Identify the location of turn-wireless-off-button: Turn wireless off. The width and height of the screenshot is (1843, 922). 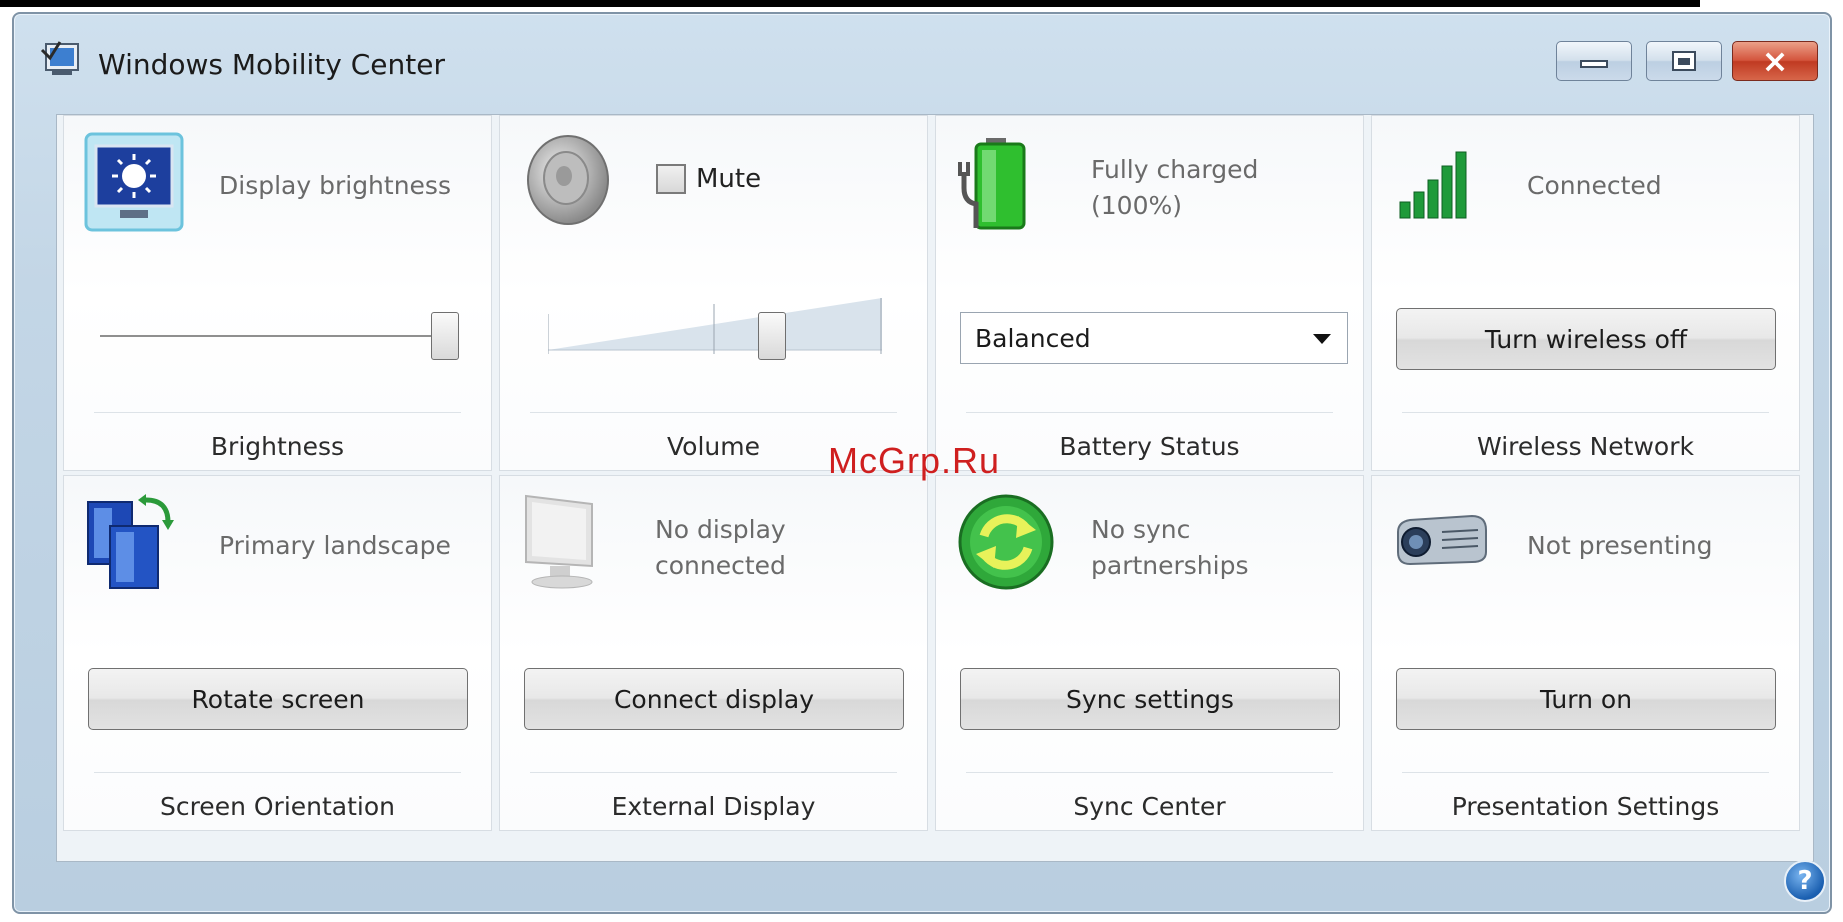
(1586, 339).